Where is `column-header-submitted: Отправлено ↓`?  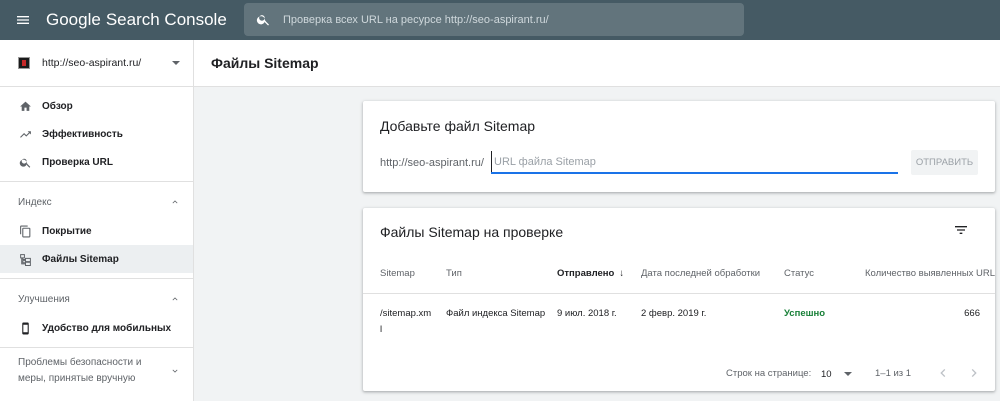
column-header-submitted: Отправлено ↓ is located at coordinates (590, 273).